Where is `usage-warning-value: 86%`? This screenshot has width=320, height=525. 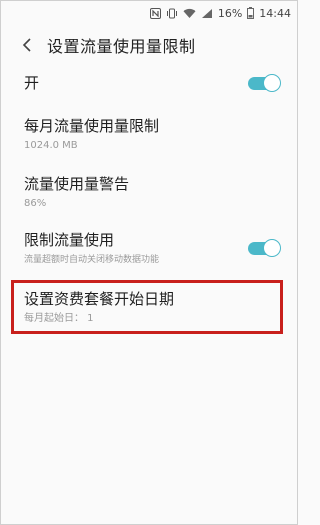 usage-warning-value: 86% is located at coordinates (35, 203).